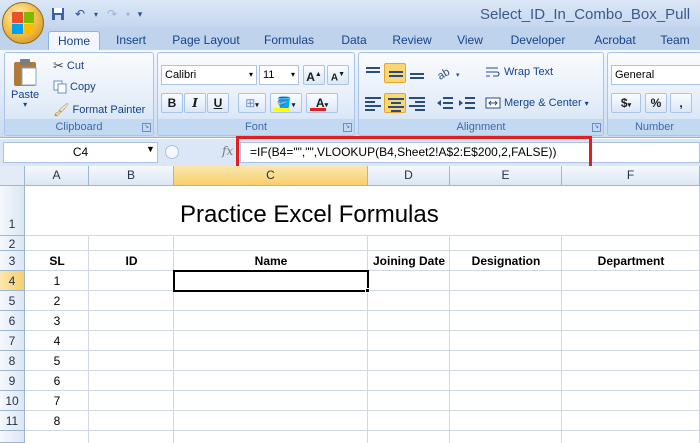  Describe the element at coordinates (12, 243) in the screenshot. I see `row-header-2: 2` at that location.